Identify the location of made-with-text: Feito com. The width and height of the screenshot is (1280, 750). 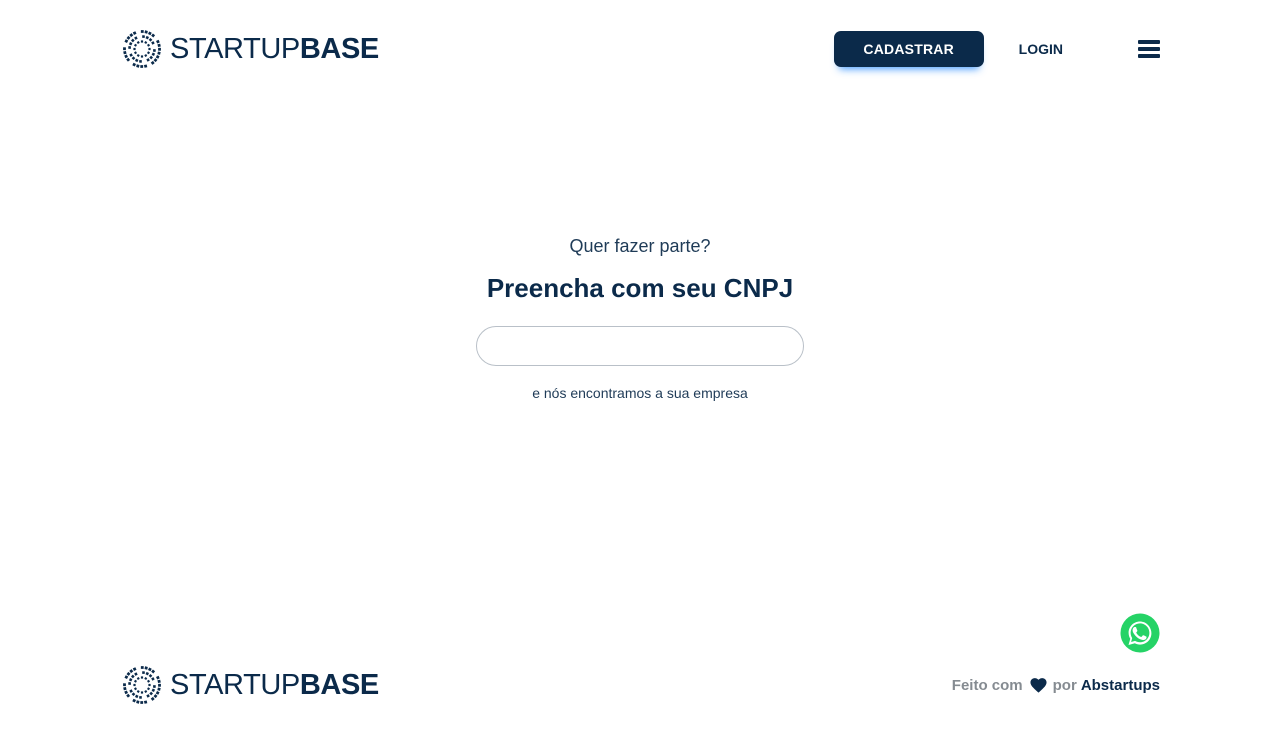
(987, 685).